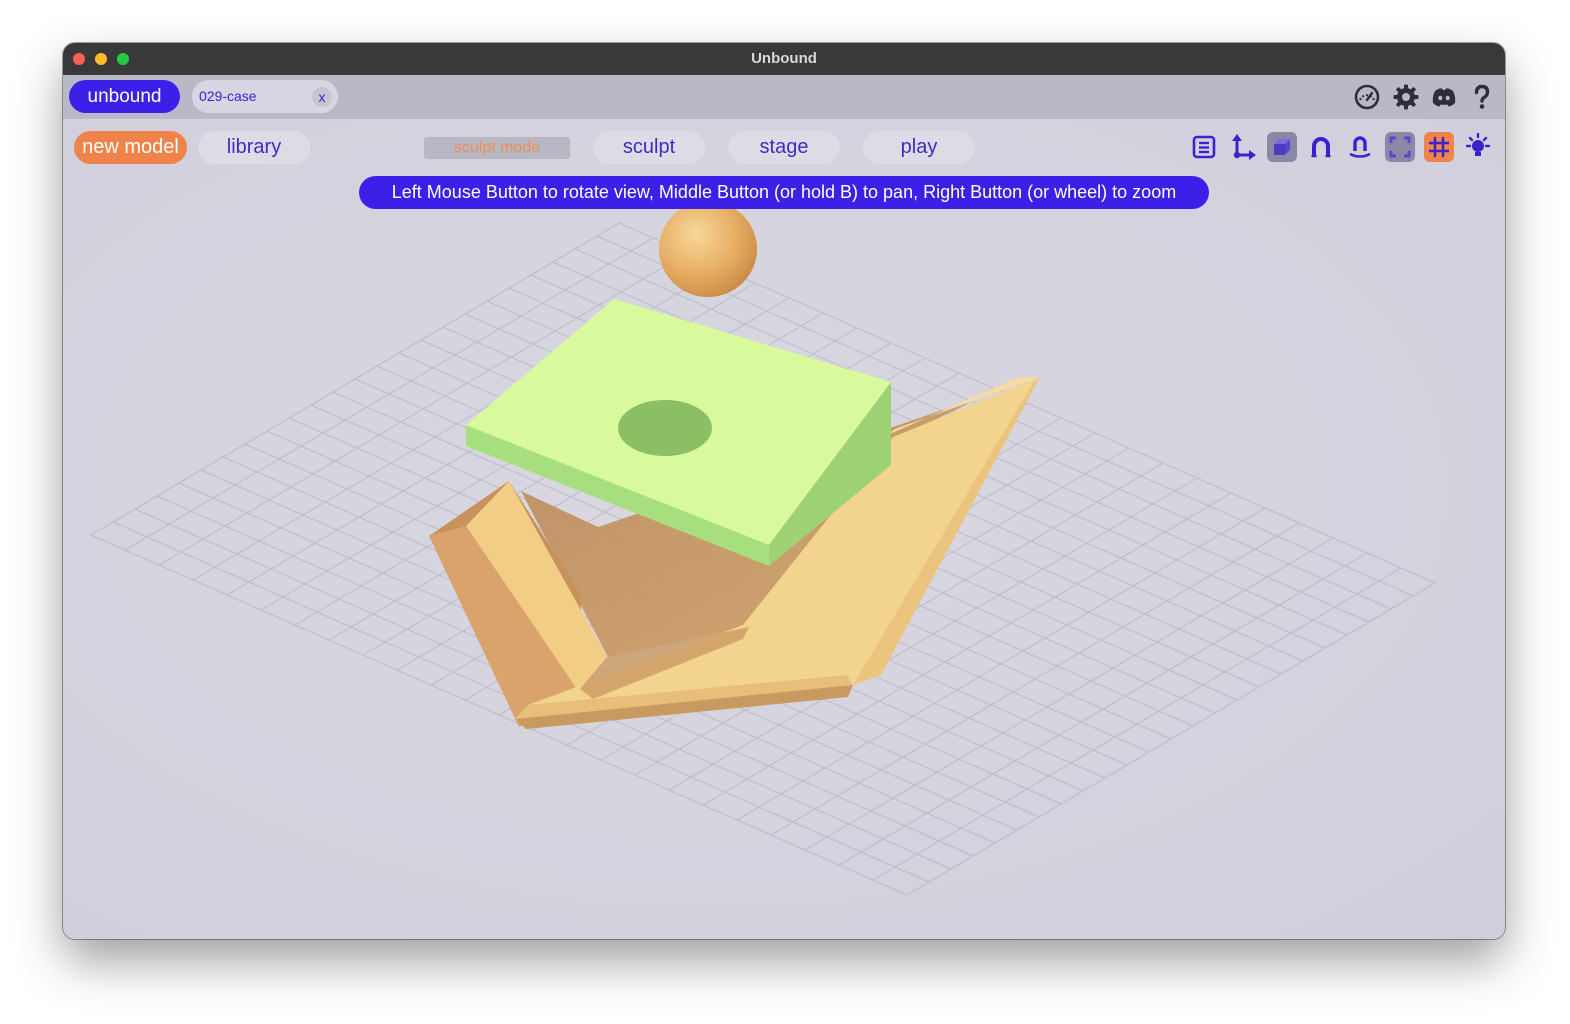 The height and width of the screenshot is (1024, 1570). Describe the element at coordinates (1400, 147) in the screenshot. I see `frame-focus-icon` at that location.